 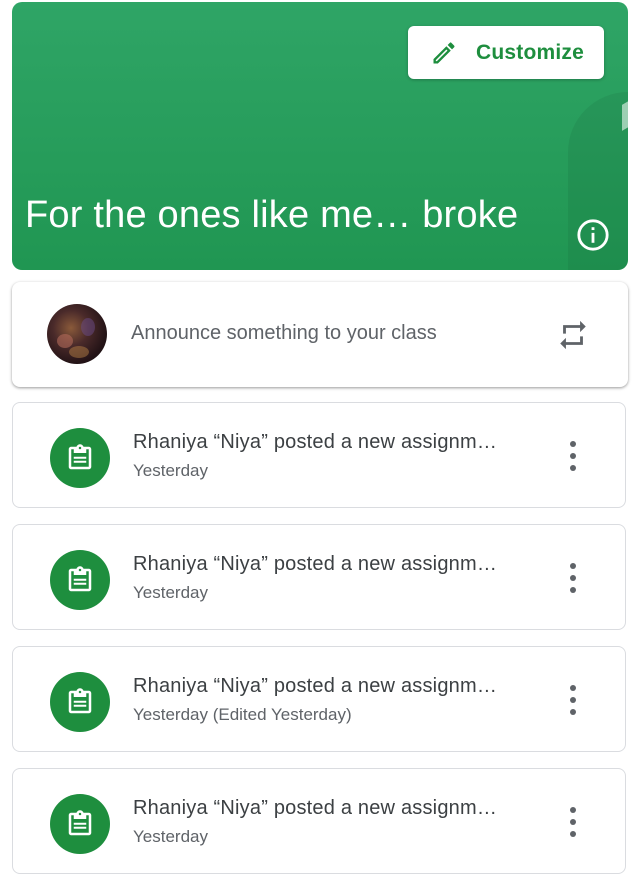 I want to click on customize-label: Customize, so click(x=530, y=52).